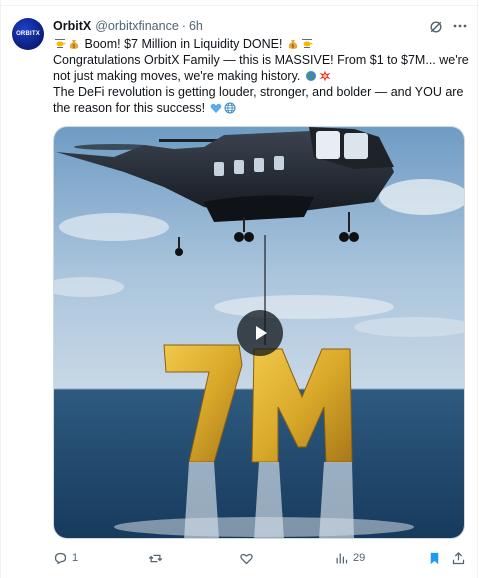 Image resolution: width=479 pixels, height=578 pixels. Describe the element at coordinates (359, 558) in the screenshot. I see `views-count: 29` at that location.